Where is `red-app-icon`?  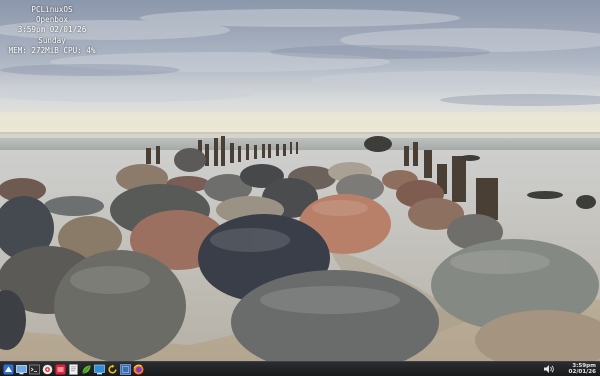
red-app-icon is located at coordinates (60, 369).